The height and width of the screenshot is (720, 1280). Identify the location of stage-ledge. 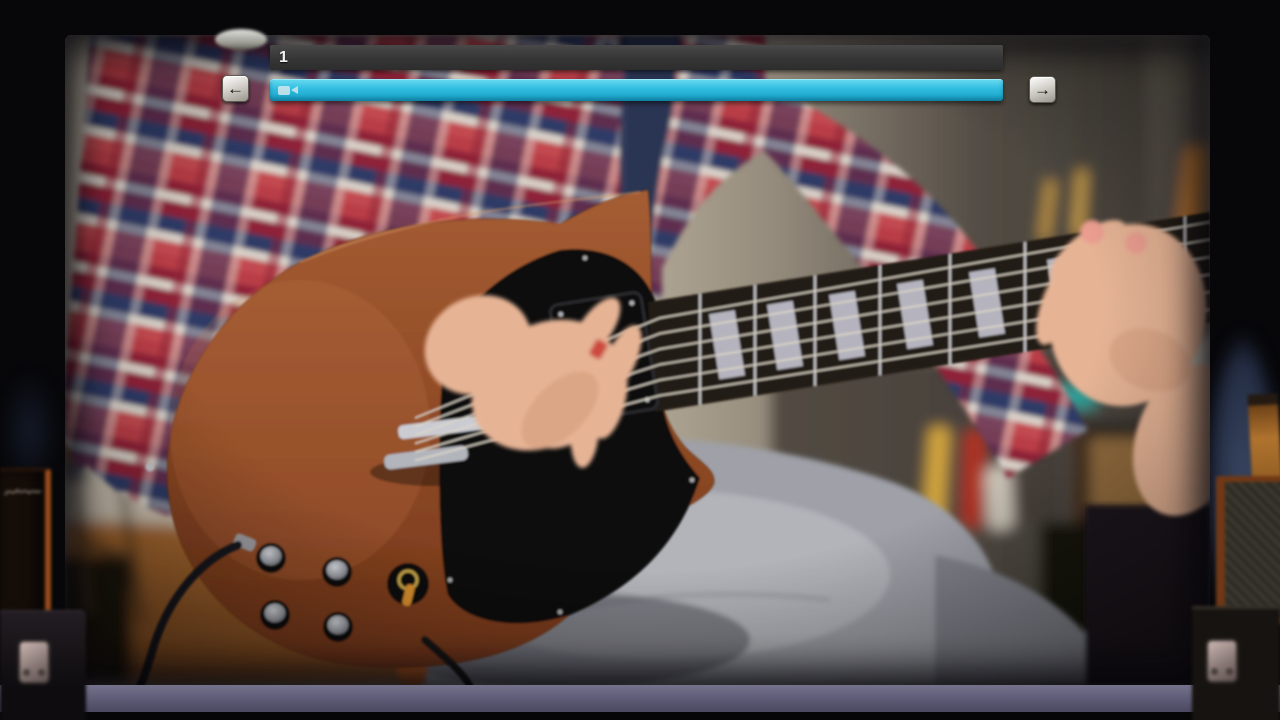
(640, 698).